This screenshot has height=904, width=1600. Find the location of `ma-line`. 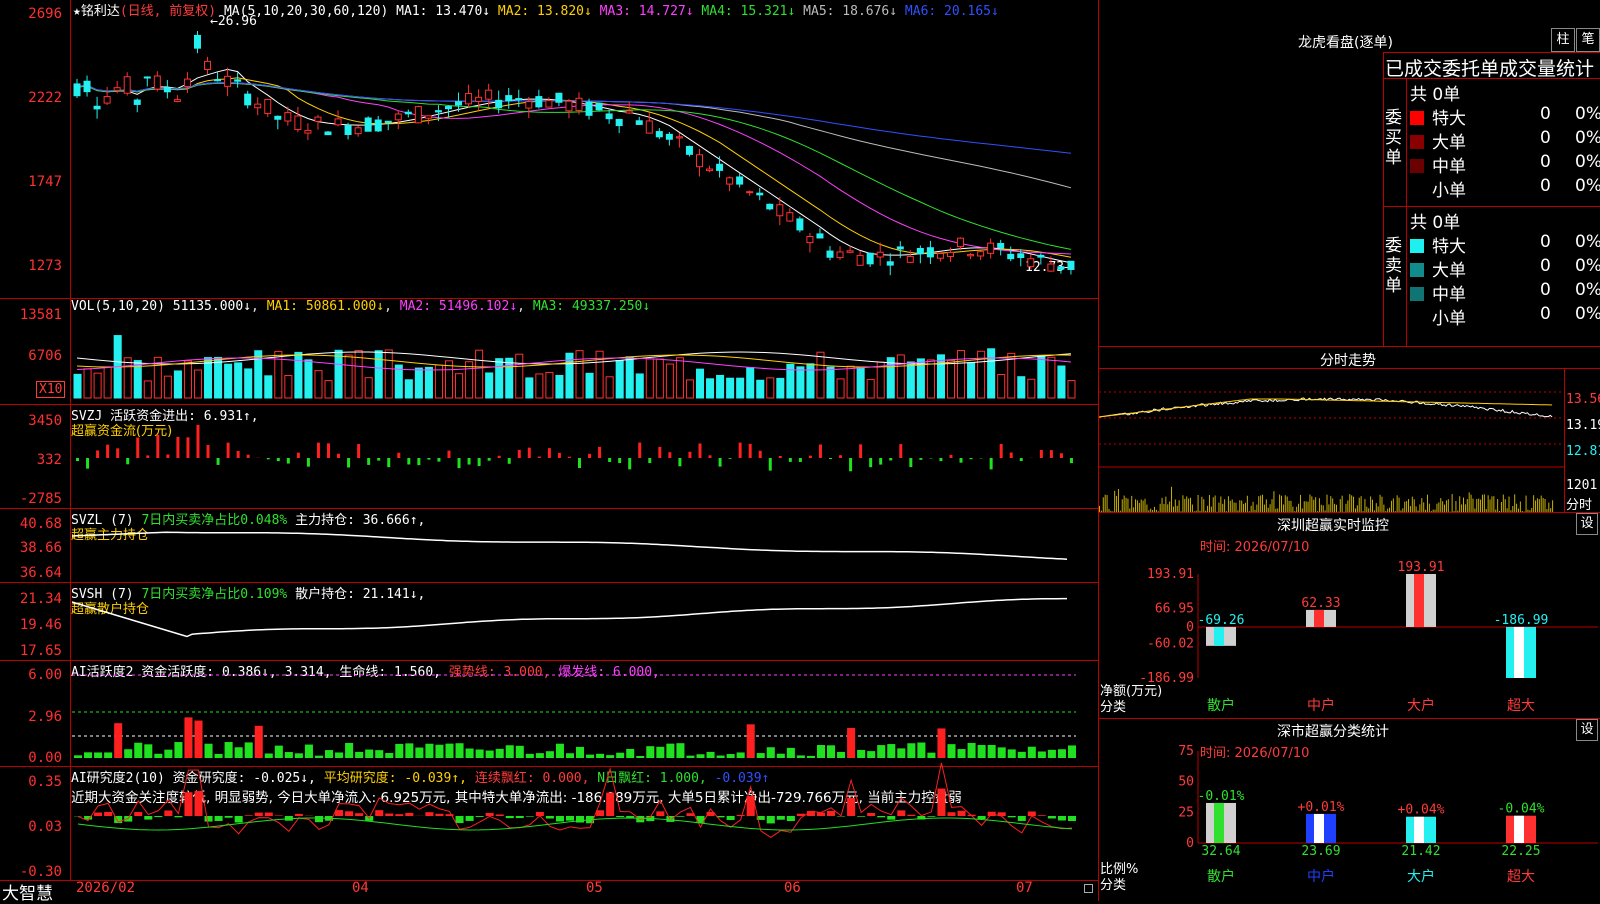

ma-line is located at coordinates (574, 118).